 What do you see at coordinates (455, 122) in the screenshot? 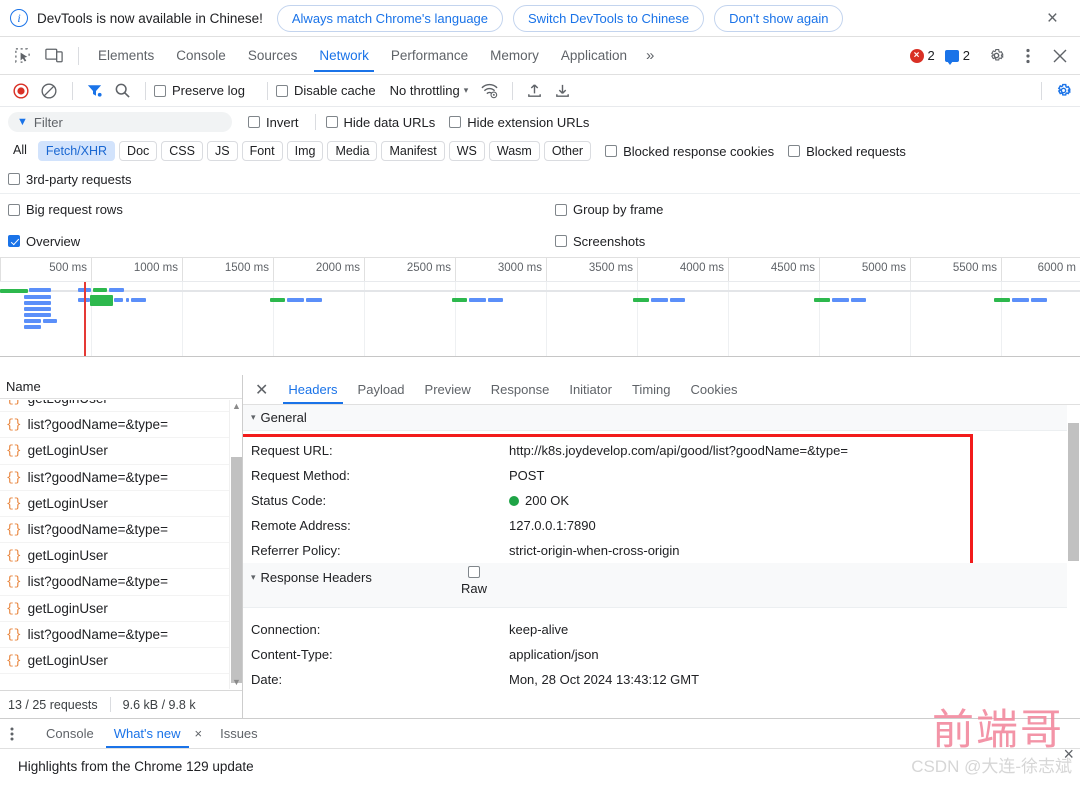
I see `hide-extension-urls-box` at bounding box center [455, 122].